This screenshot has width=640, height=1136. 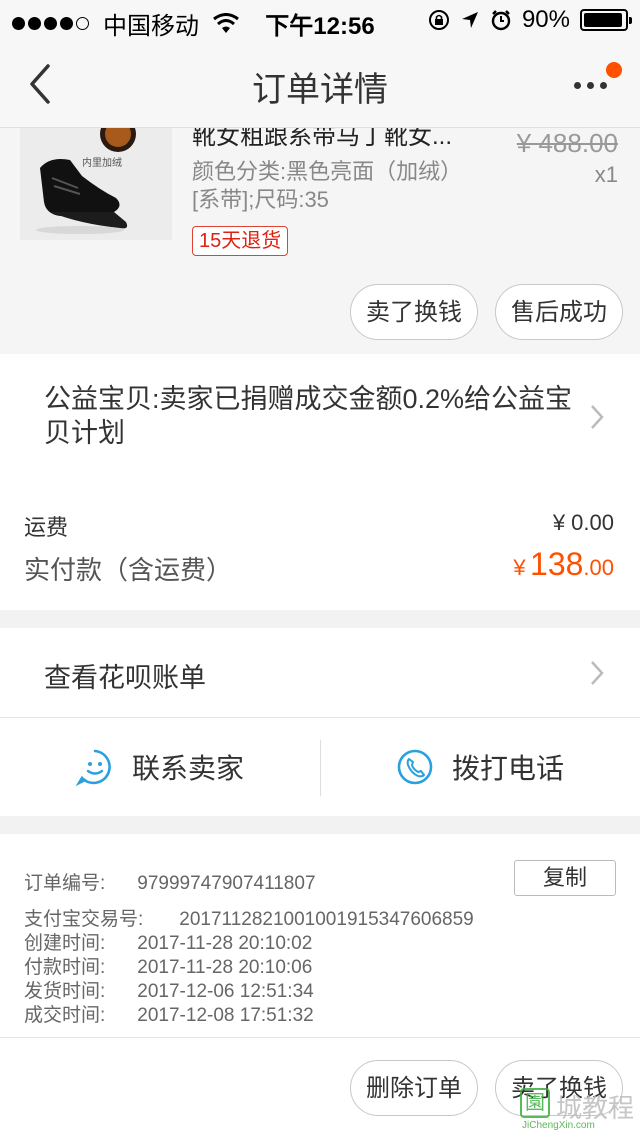 I want to click on charity-row: 公益宝贝:卖家已捐赠成交金额0.2%给公益宝贝计划, so click(x=320, y=418).